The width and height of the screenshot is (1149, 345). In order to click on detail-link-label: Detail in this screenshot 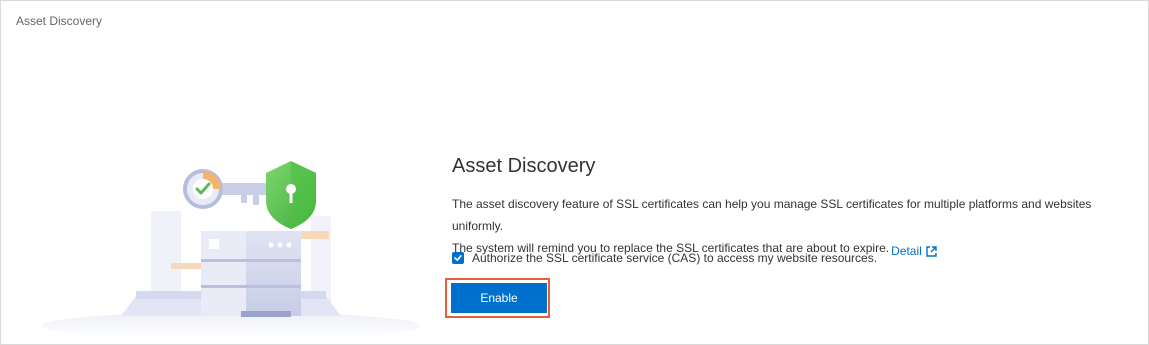, I will do `click(906, 251)`.